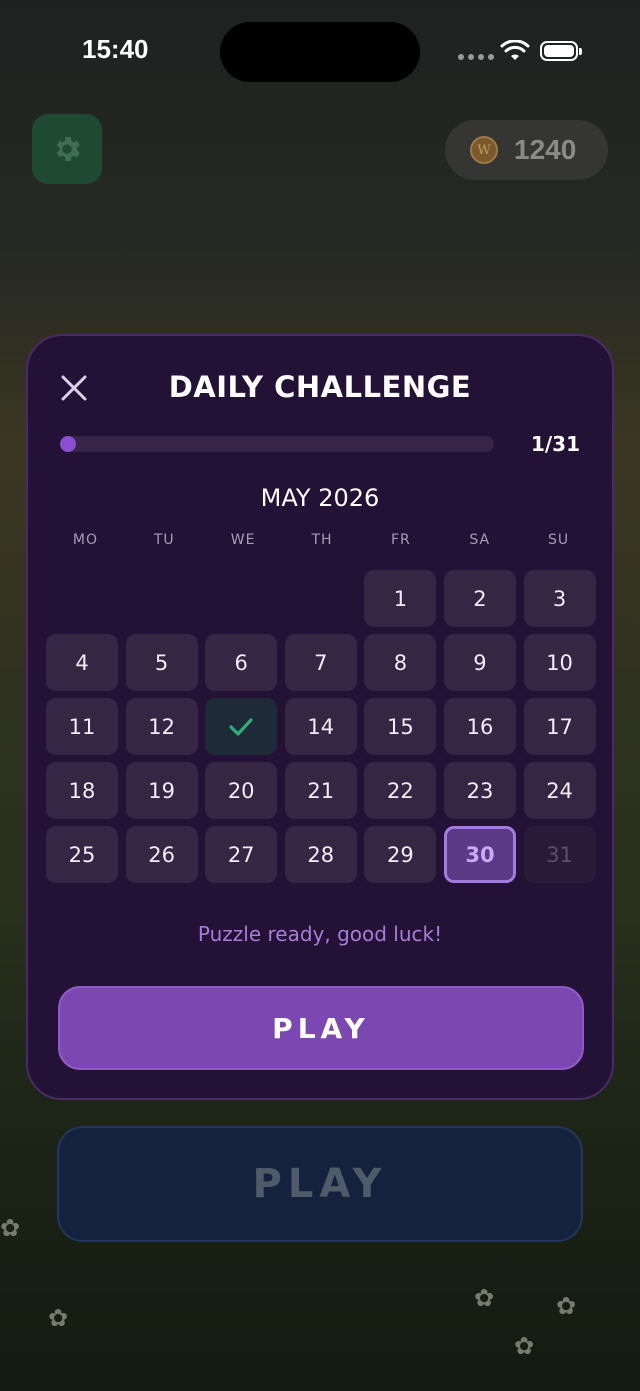 The width and height of the screenshot is (640, 1391). Describe the element at coordinates (480, 540) in the screenshot. I see `weekday-label: SA` at that location.